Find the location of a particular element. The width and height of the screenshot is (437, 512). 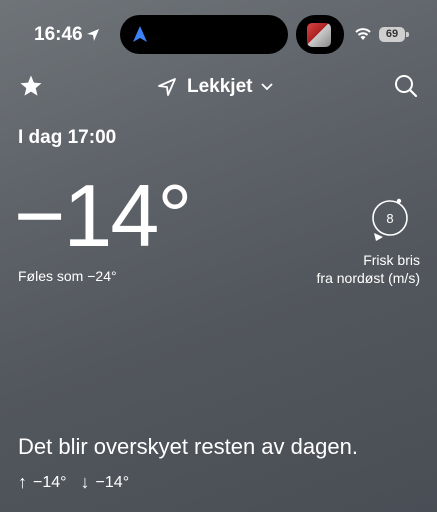

wind-description-line2: fra nordøst (m/s) is located at coordinates (368, 278).